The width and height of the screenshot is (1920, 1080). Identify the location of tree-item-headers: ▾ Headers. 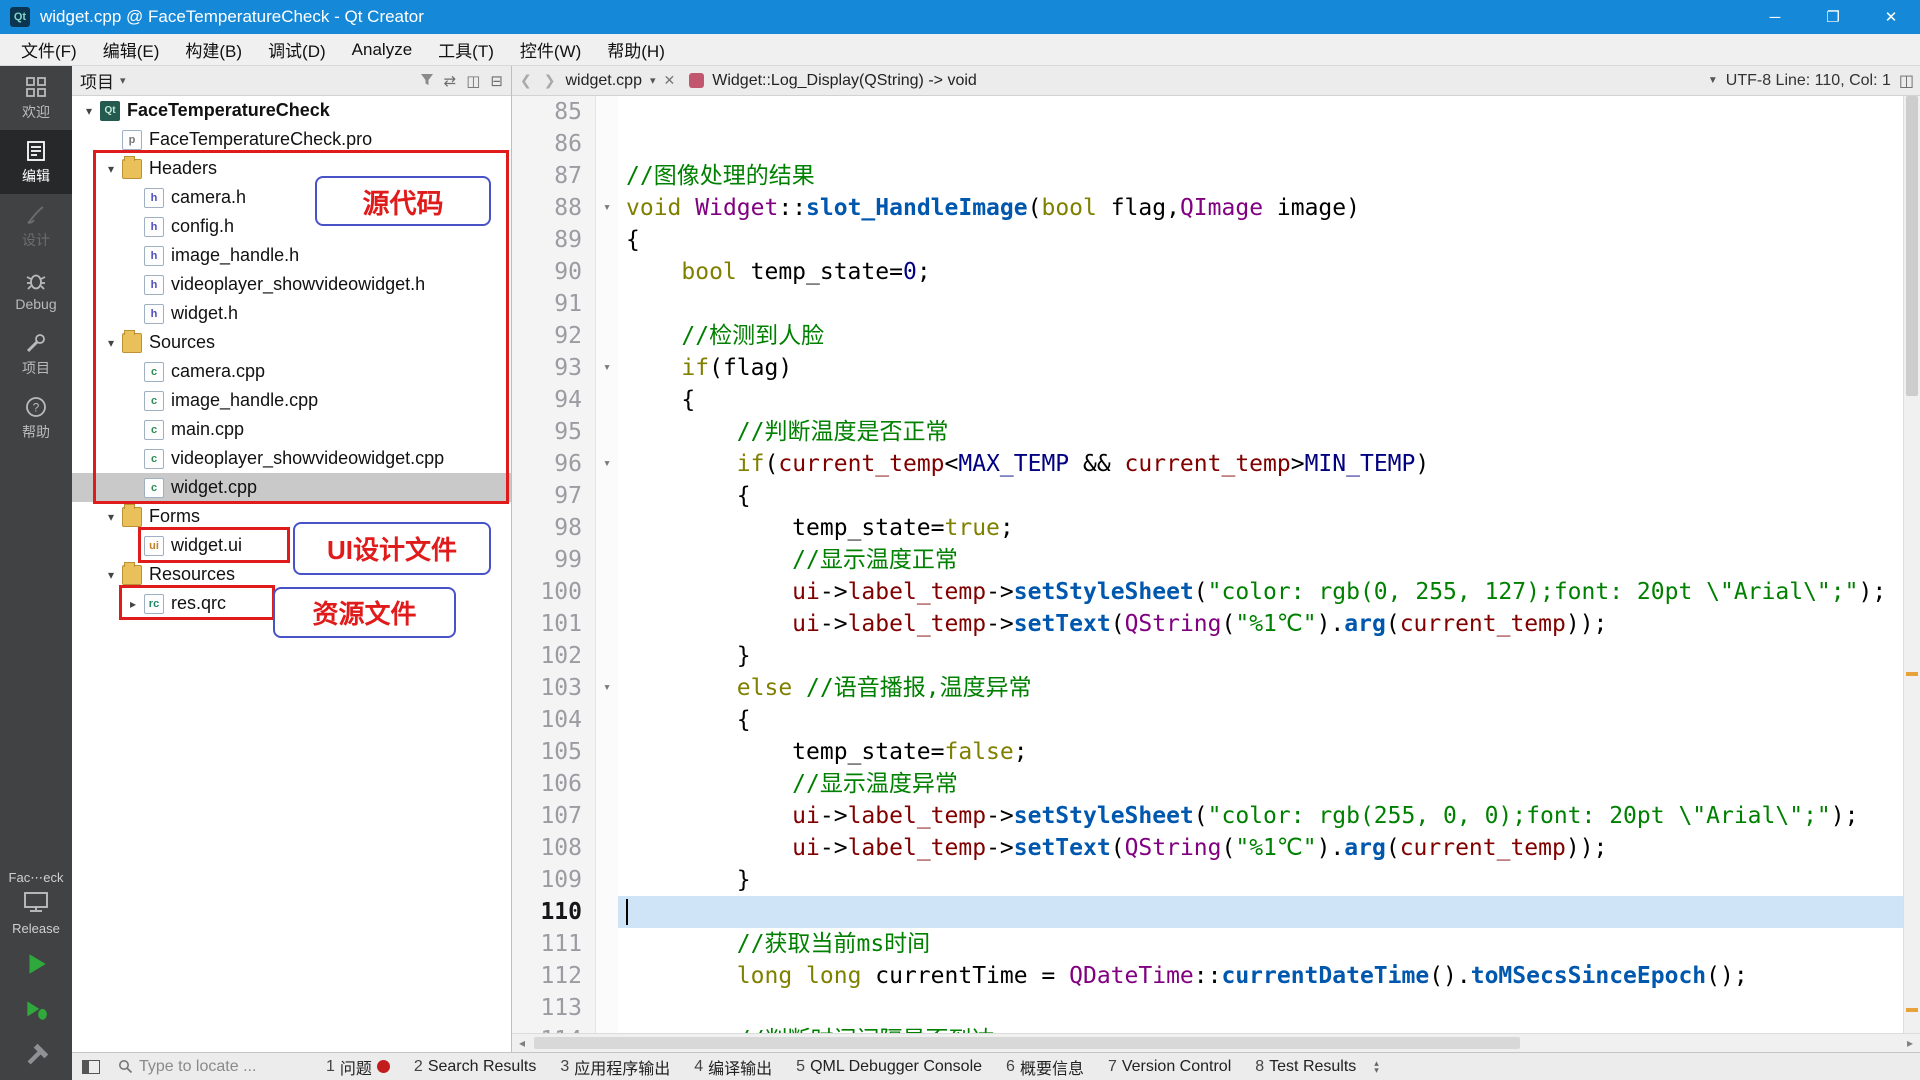
(291, 168).